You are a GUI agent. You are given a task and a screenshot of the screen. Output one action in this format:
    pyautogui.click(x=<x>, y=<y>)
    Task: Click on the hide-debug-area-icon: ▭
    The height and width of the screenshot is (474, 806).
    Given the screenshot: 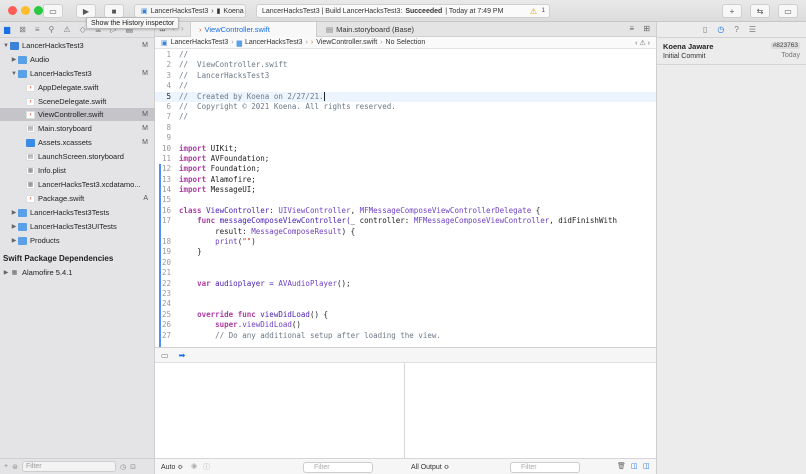 What is the action you would take?
    pyautogui.click(x=165, y=355)
    